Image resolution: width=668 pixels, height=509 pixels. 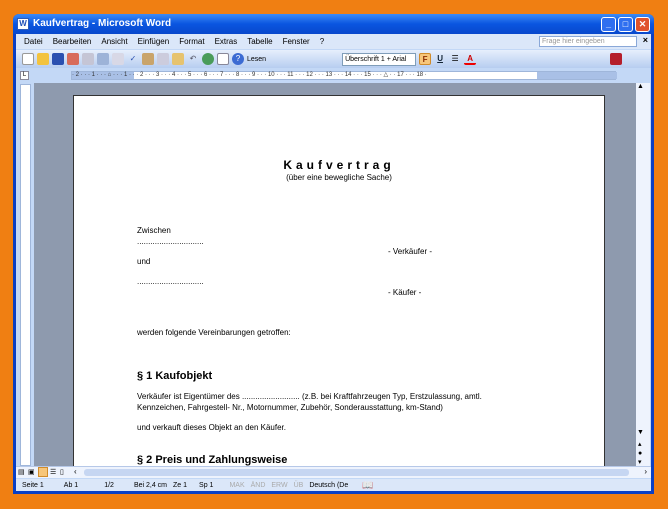 What do you see at coordinates (367, 485) in the screenshot?
I see `spelling-status-icon: 📖` at bounding box center [367, 485].